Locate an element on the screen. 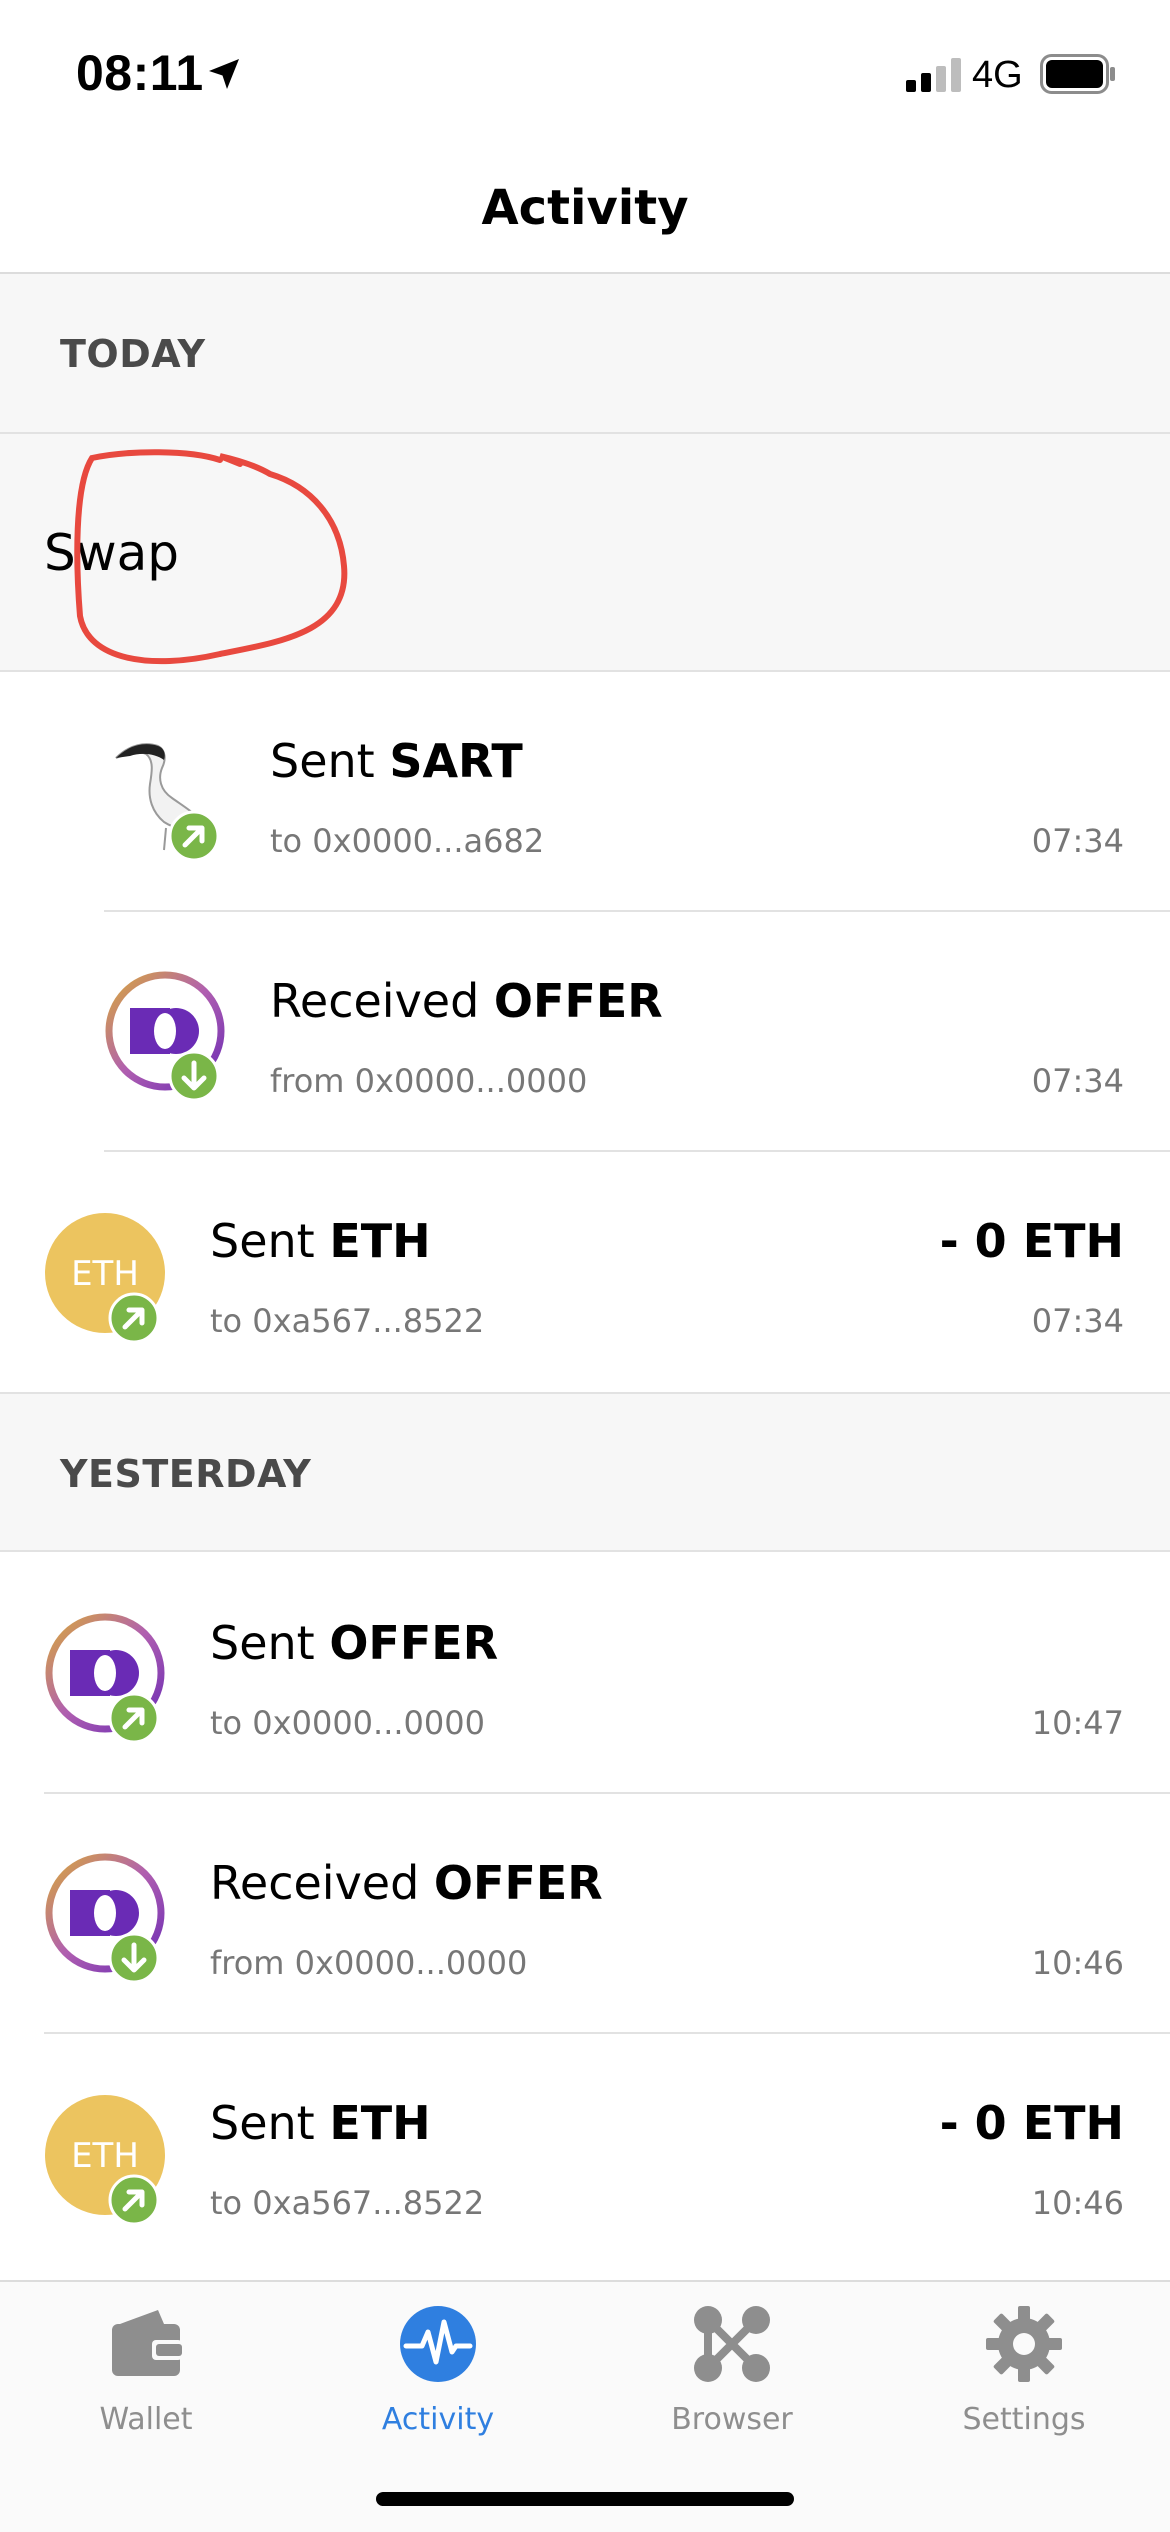  page-title: Activity is located at coordinates (585, 208).